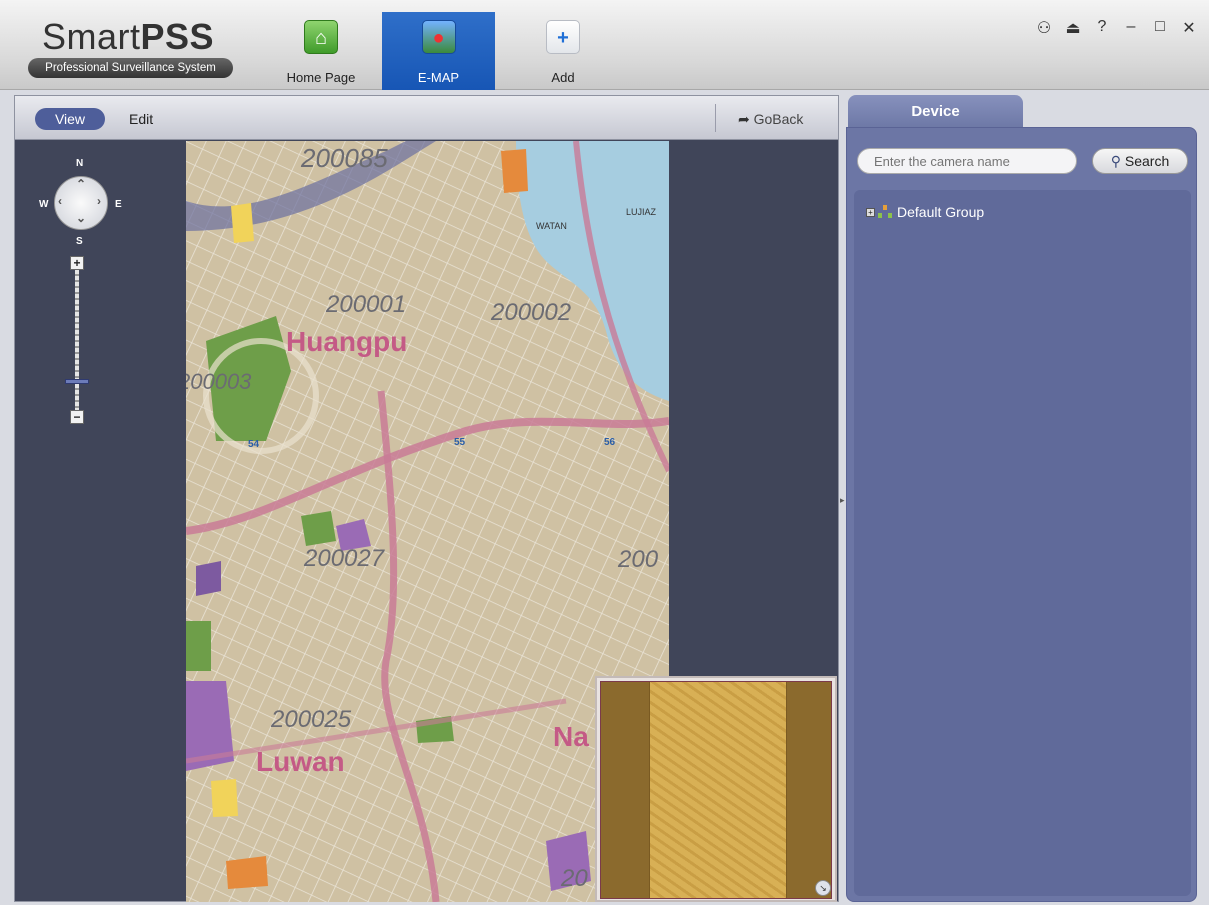 This screenshot has height=905, width=1209. What do you see at coordinates (746, 119) in the screenshot?
I see `goback-arrow-icon: ➦` at bounding box center [746, 119].